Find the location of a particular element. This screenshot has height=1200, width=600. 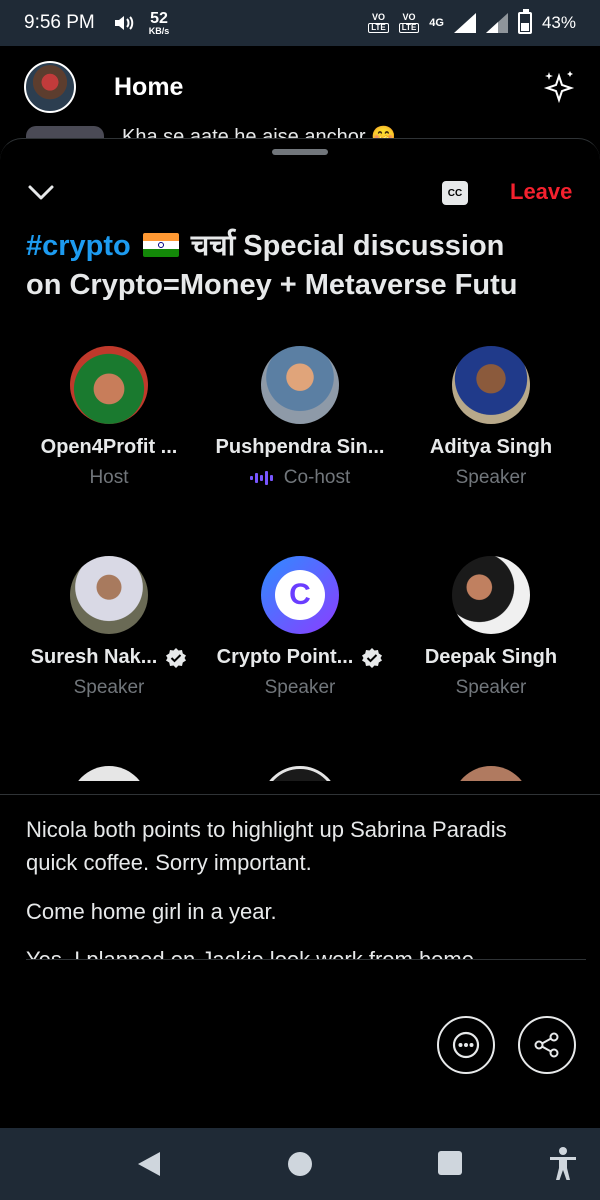

leave-button: Leave is located at coordinates (541, 192).